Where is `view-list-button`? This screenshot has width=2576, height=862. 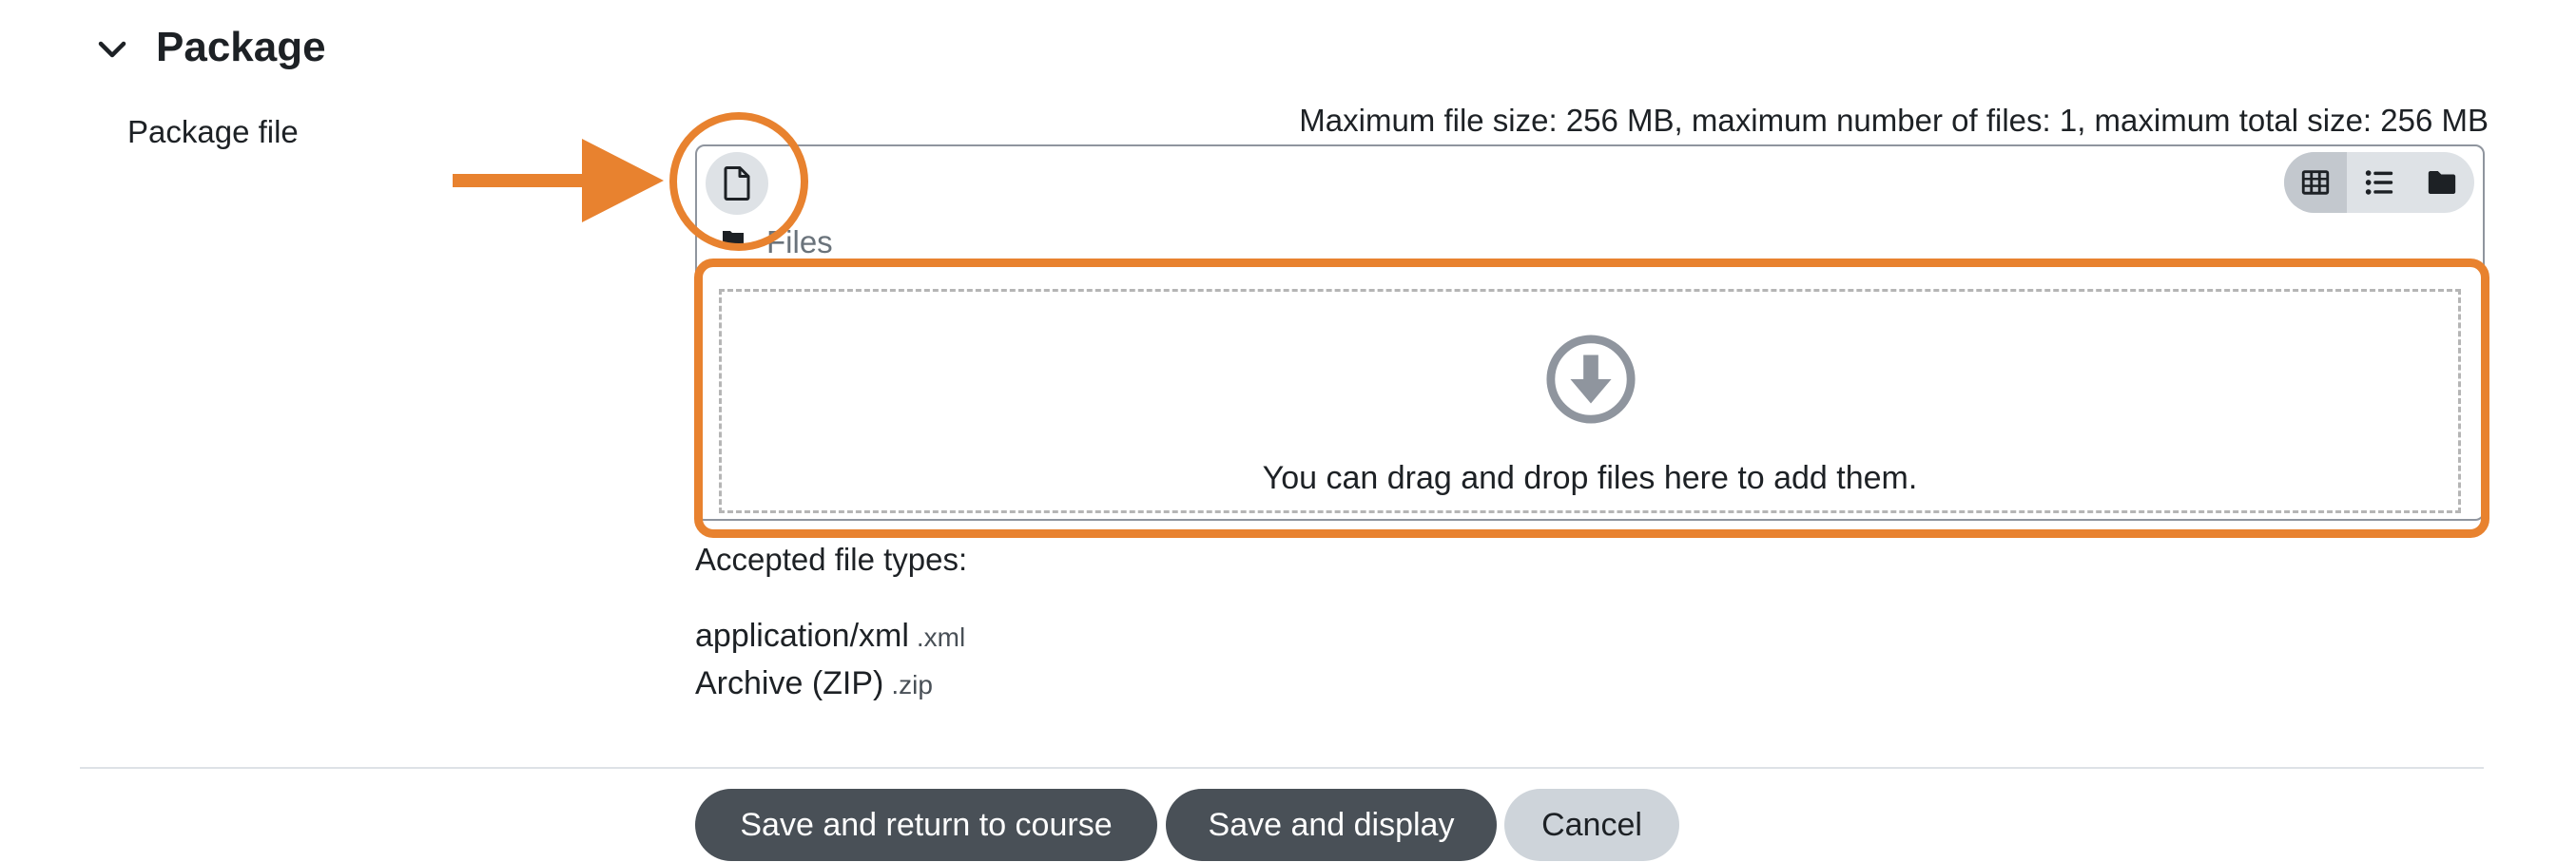
view-list-button is located at coordinates (2379, 182).